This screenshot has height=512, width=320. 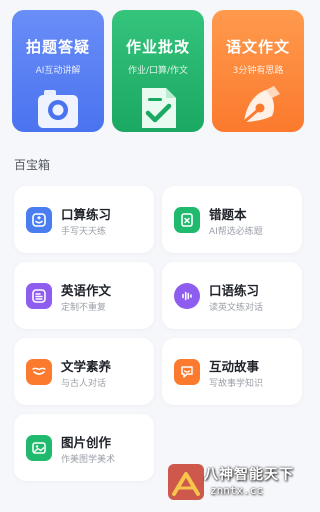 I want to click on tool-name: 口算练习, so click(x=86, y=214).